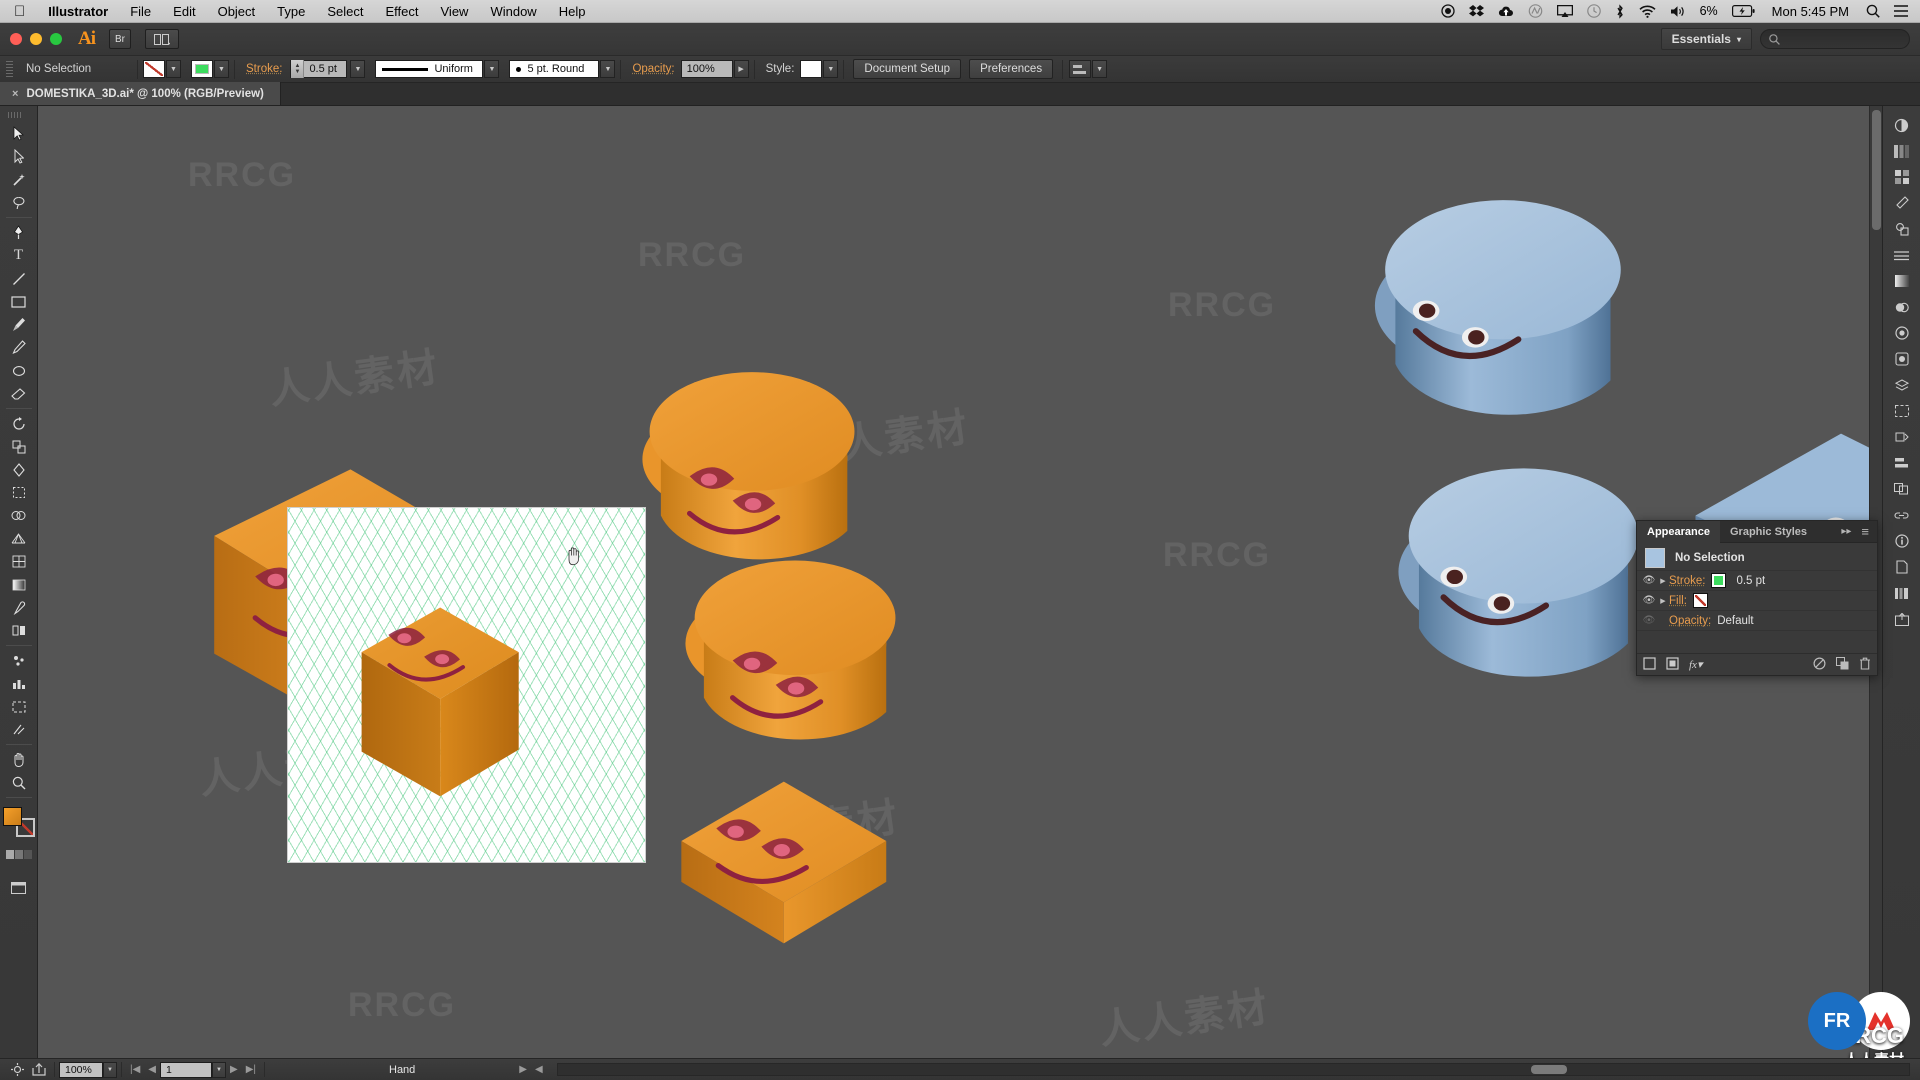 The width and height of the screenshot is (1920, 1080). What do you see at coordinates (19, 607) in the screenshot?
I see `eyedropper-tool` at bounding box center [19, 607].